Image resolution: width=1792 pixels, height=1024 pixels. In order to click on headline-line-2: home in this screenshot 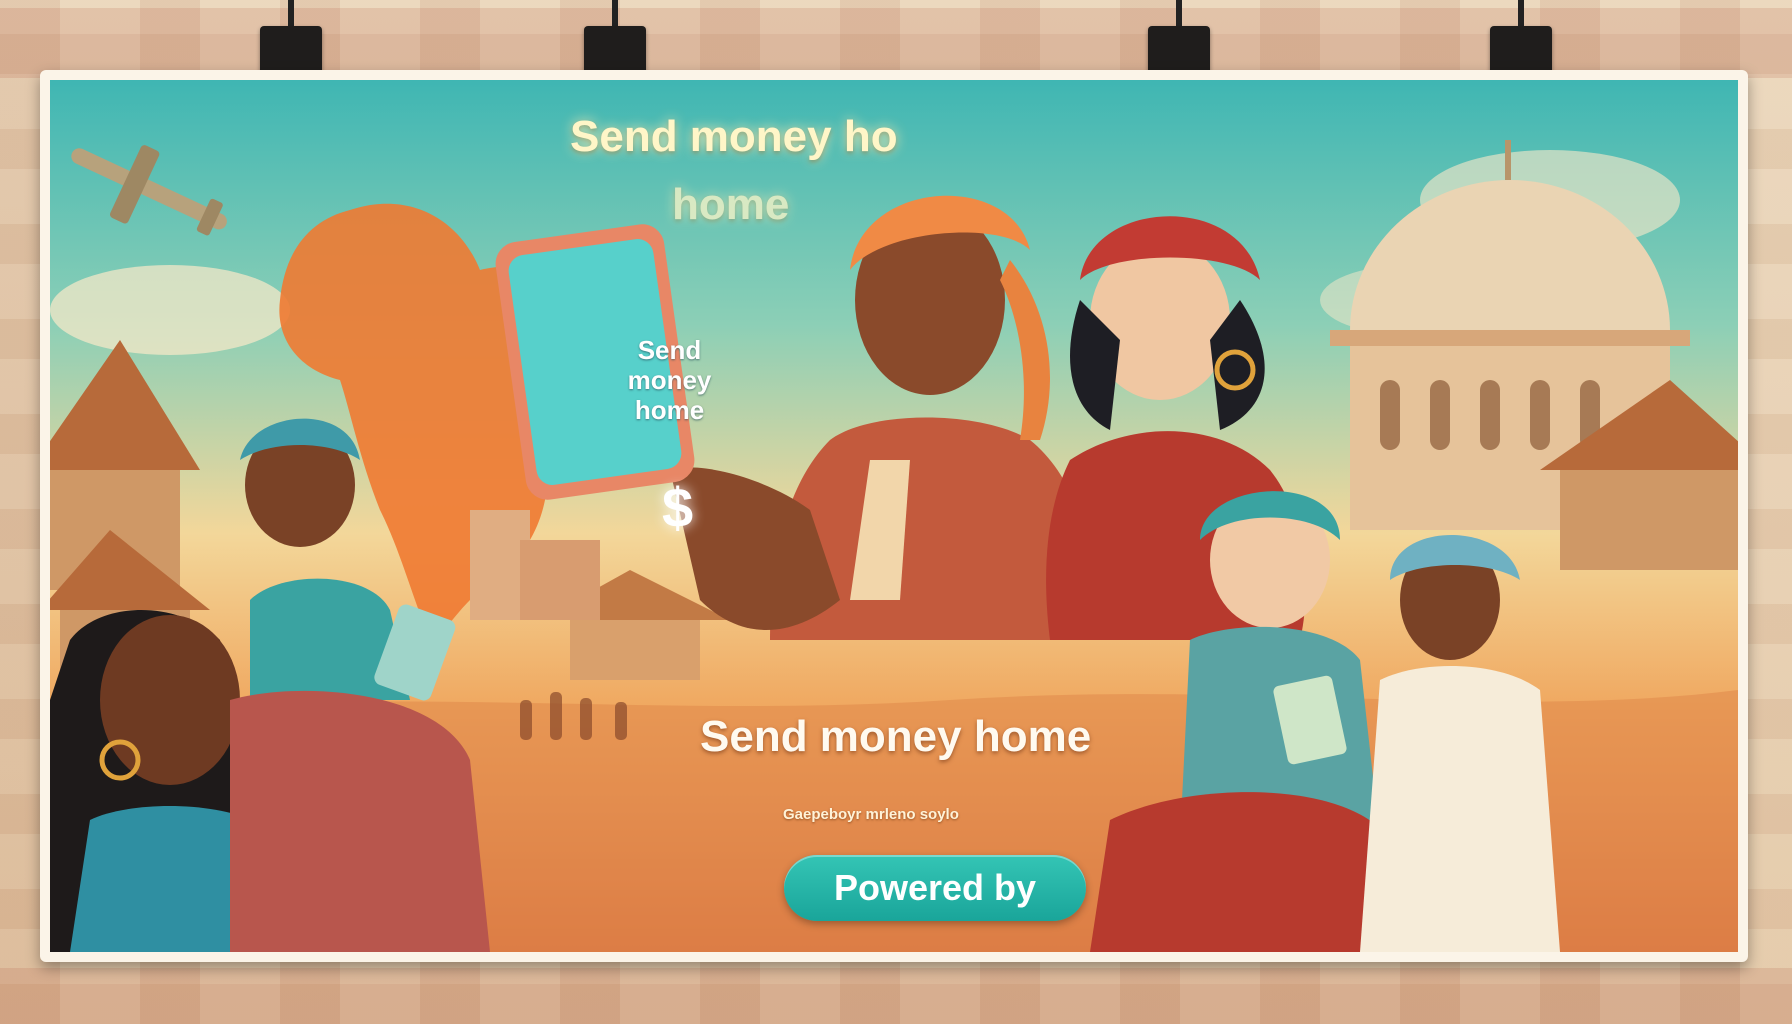, I will do `click(731, 204)`.